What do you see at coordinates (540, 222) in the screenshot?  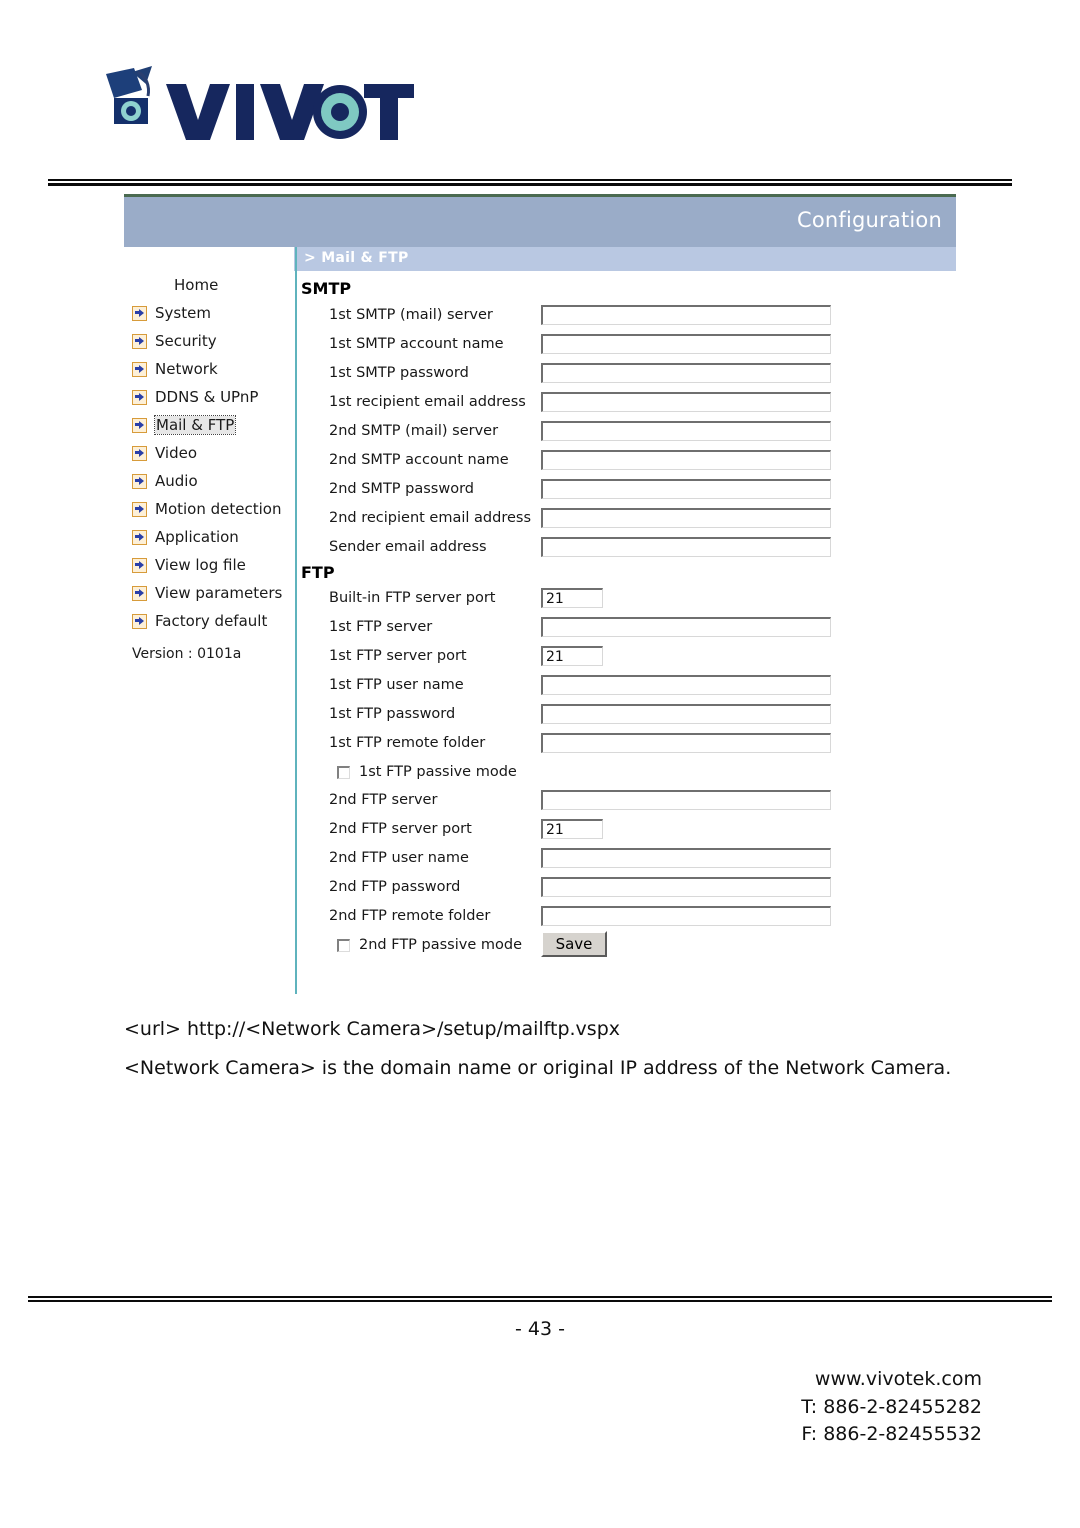 I see `ui-title-bar: Configuration` at bounding box center [540, 222].